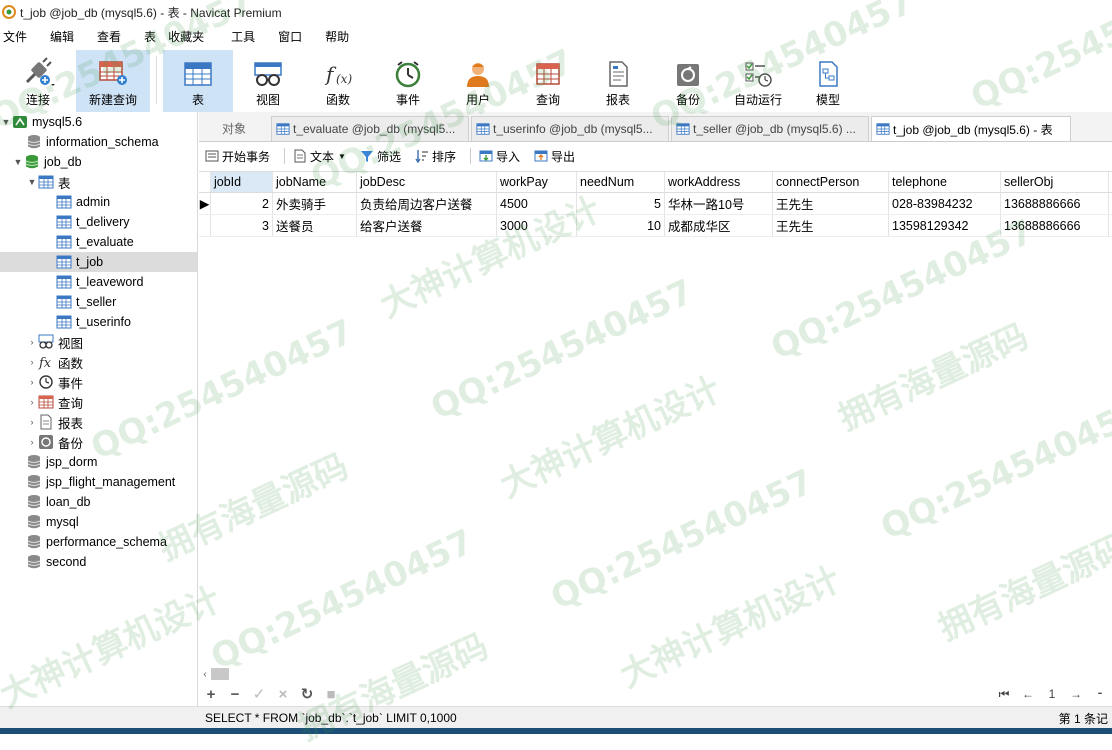  What do you see at coordinates (205, 203) in the screenshot?
I see `current-row-pointer-icon: ▶` at bounding box center [205, 203].